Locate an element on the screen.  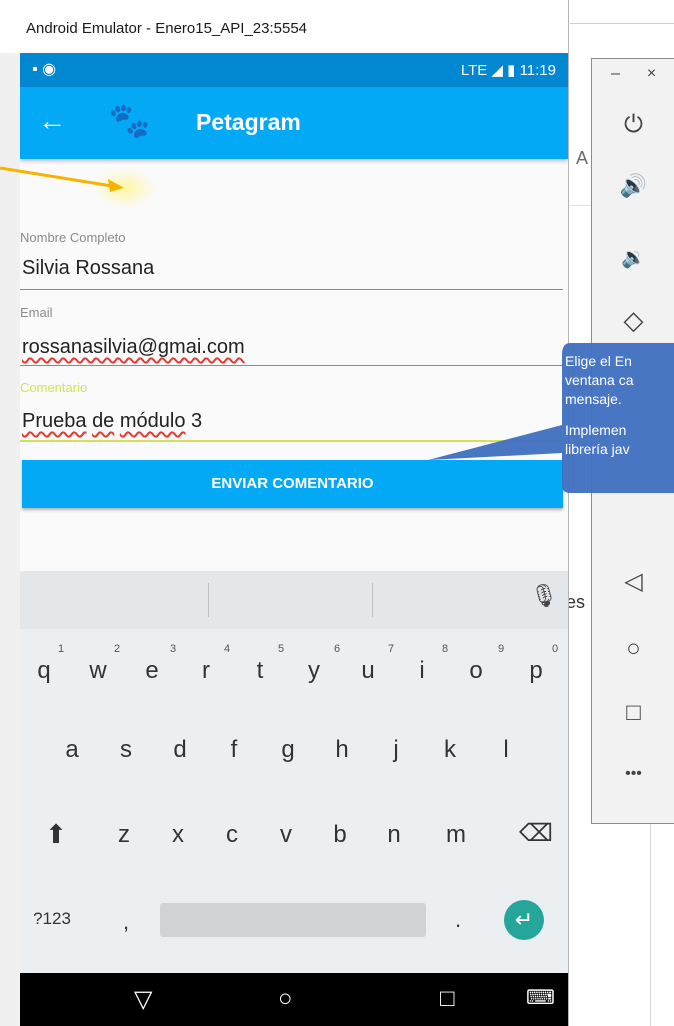
key-hint: 5 is located at coordinates (281, 649).